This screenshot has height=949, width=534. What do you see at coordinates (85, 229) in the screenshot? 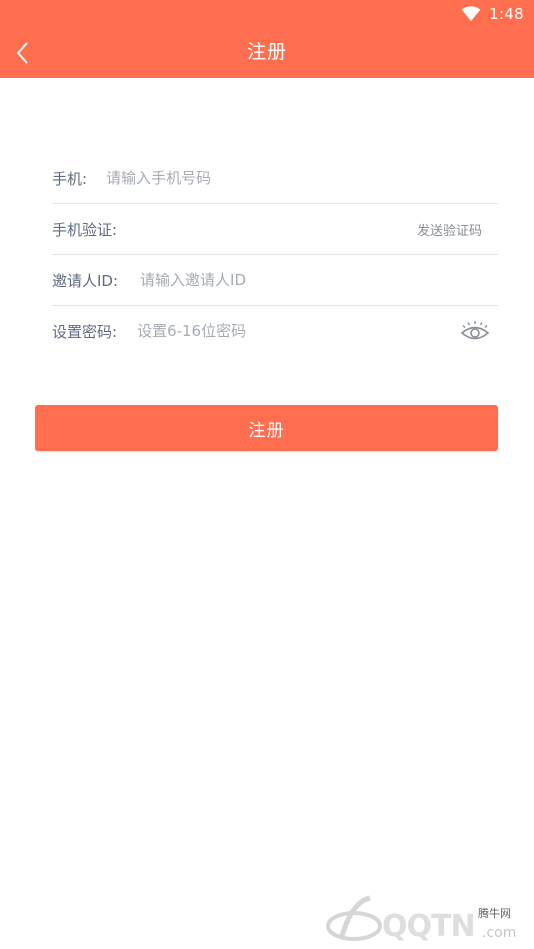
I see `code-label: 手机验证:` at bounding box center [85, 229].